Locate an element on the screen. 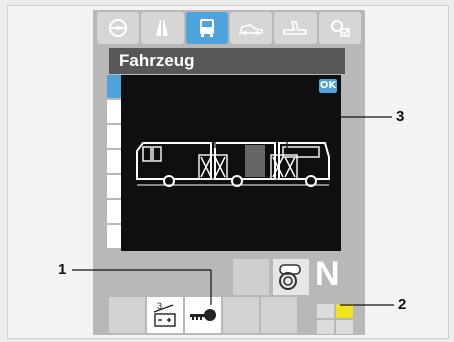 The height and width of the screenshot is (342, 454). callout-1: 1 is located at coordinates (62, 269).